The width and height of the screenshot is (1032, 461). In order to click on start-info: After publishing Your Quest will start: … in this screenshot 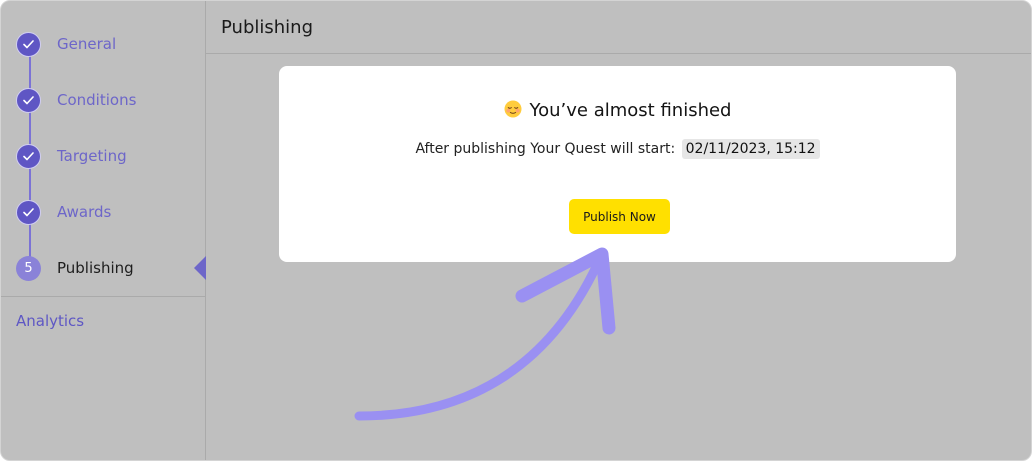, I will do `click(617, 149)`.